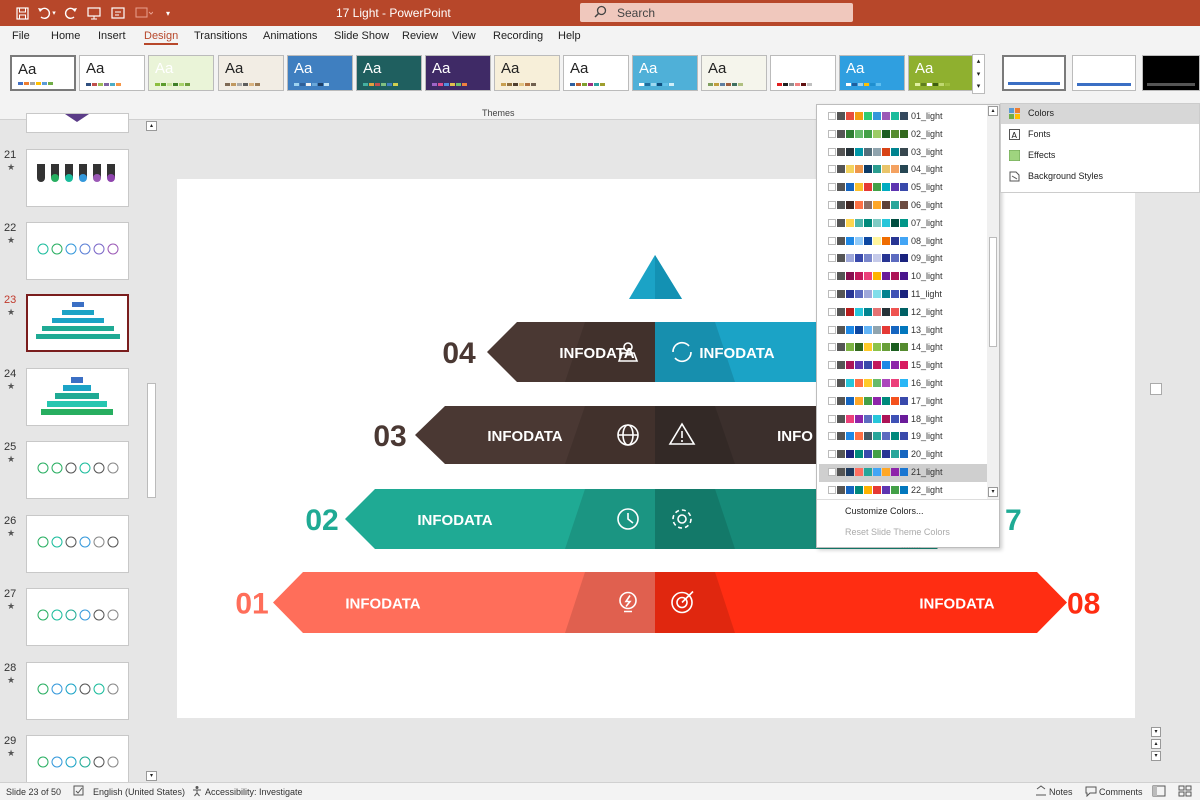 The image size is (1200, 800). What do you see at coordinates (903, 491) in the screenshot?
I see `color-scheme-item: 22_light` at bounding box center [903, 491].